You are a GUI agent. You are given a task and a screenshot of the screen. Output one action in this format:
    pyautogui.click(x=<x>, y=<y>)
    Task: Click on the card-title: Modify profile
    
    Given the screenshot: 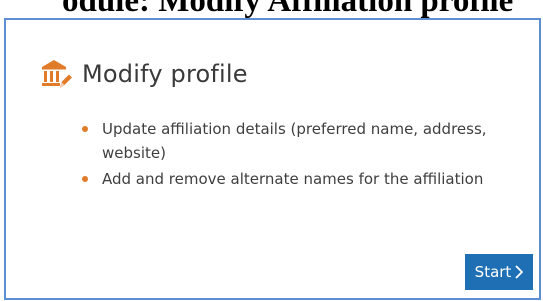 What is the action you would take?
    pyautogui.click(x=165, y=74)
    